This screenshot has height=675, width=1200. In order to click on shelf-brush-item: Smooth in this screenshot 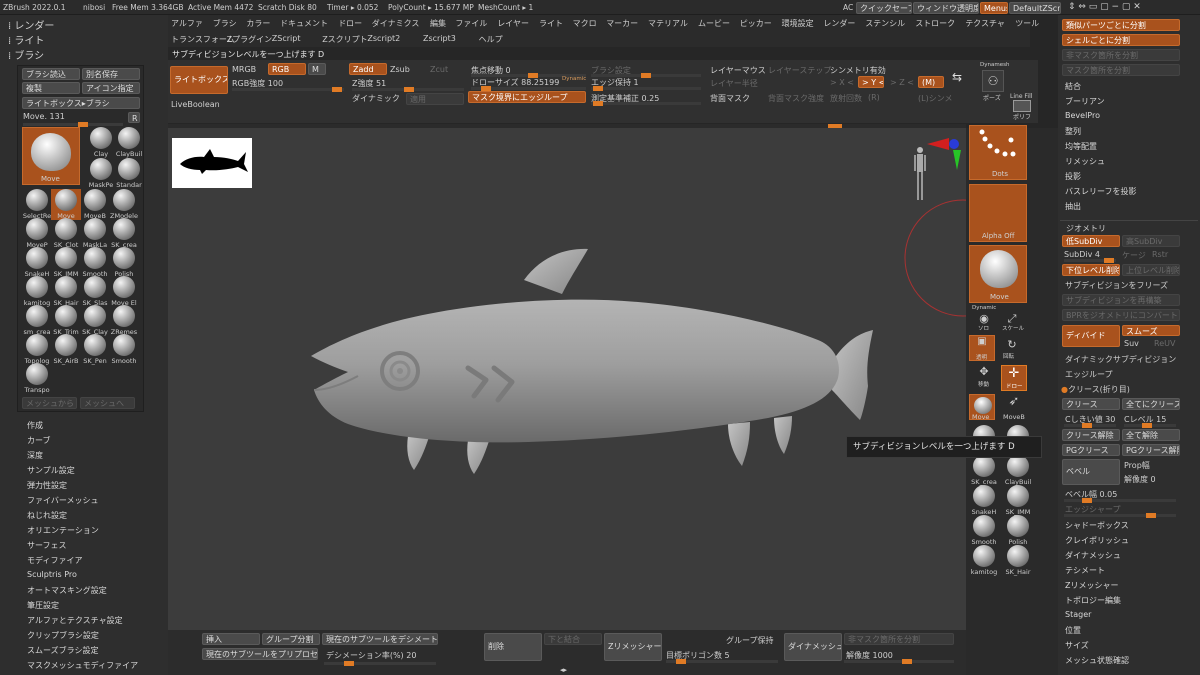, I will do `click(984, 530)`.